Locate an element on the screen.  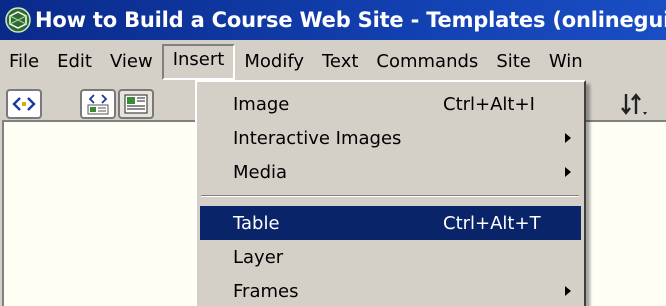
menu-item-interactive-images: Interactive Images is located at coordinates (390, 138).